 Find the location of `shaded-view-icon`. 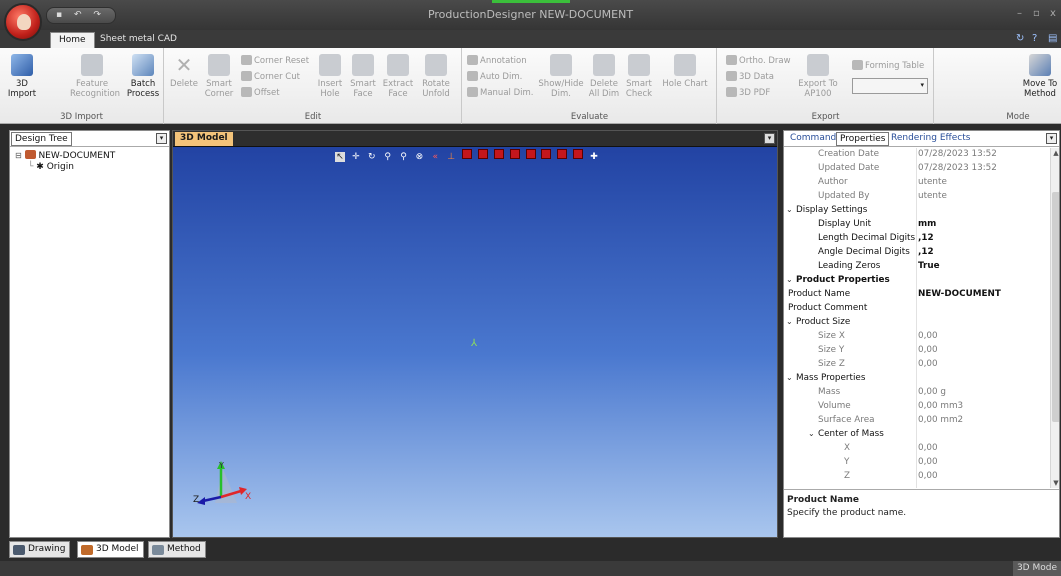

shaded-view-icon is located at coordinates (578, 154).